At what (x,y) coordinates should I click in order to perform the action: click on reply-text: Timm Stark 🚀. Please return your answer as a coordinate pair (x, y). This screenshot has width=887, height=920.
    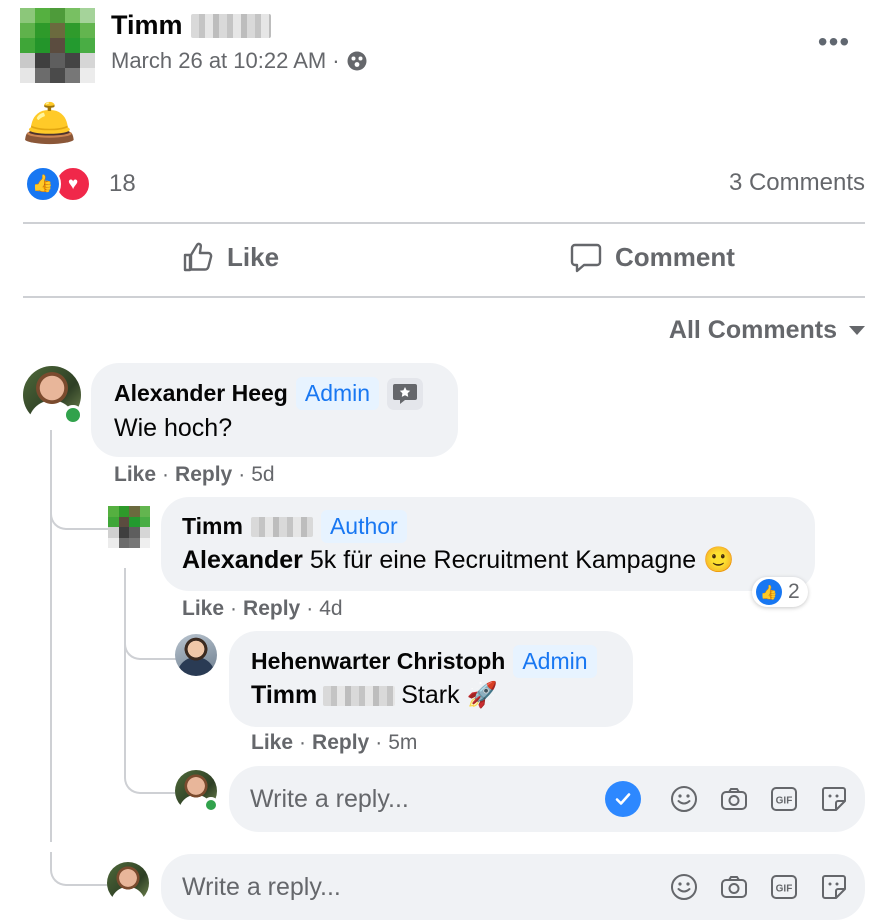
    Looking at the image, I should click on (374, 695).